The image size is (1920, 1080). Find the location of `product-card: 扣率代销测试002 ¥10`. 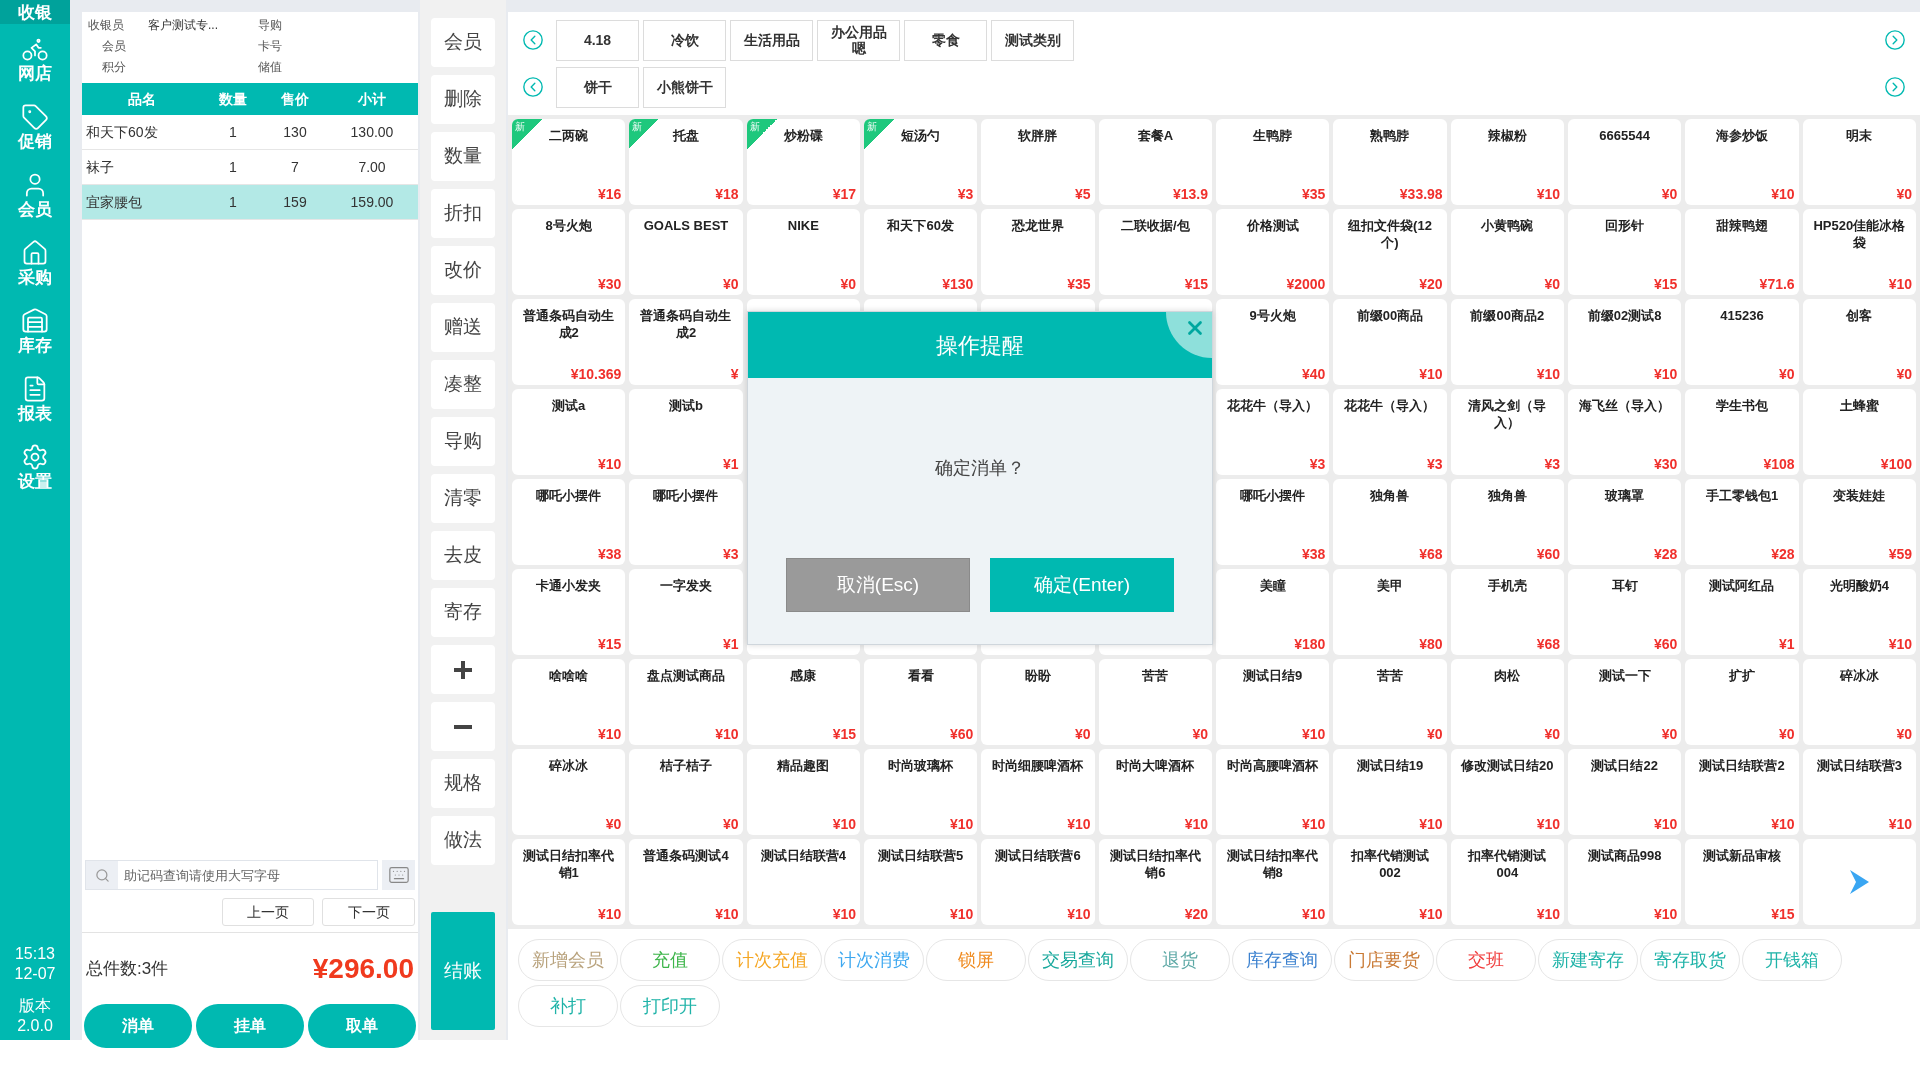

product-card: 扣率代销测试002 ¥10 is located at coordinates (1390, 882).